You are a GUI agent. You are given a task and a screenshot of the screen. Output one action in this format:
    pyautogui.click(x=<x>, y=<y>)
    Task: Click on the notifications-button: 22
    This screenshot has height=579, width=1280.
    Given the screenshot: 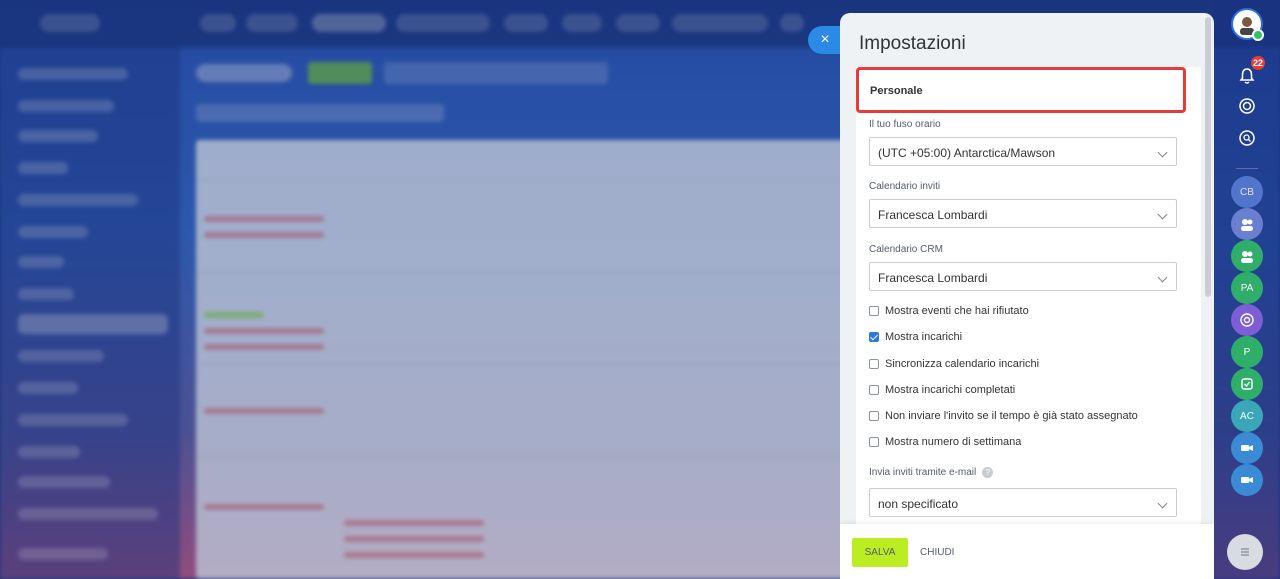 What is the action you would take?
    pyautogui.click(x=1248, y=74)
    